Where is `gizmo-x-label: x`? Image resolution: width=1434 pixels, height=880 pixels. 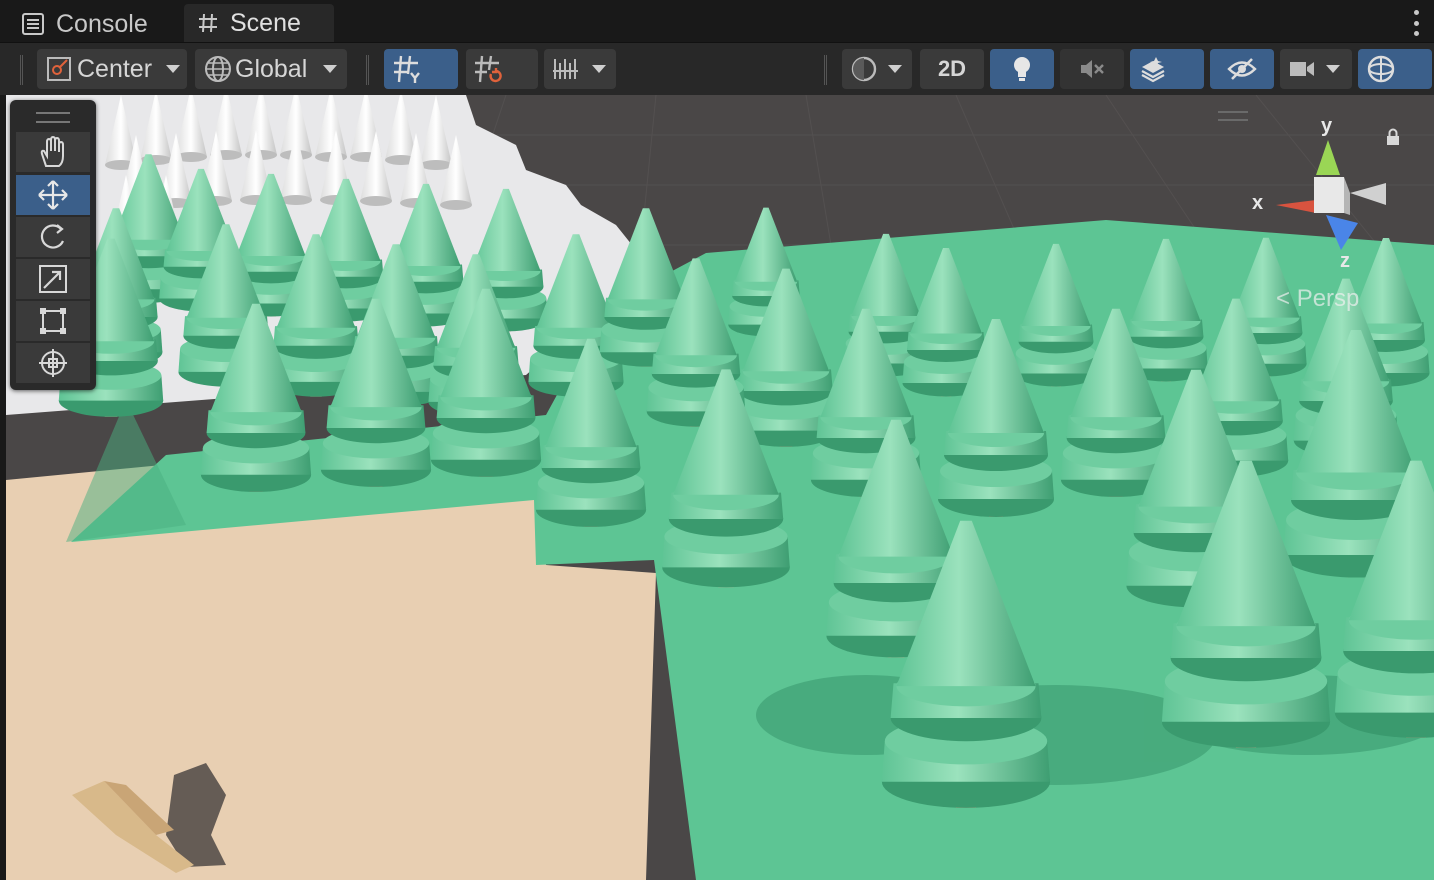
gizmo-x-label: x is located at coordinates (1257, 203).